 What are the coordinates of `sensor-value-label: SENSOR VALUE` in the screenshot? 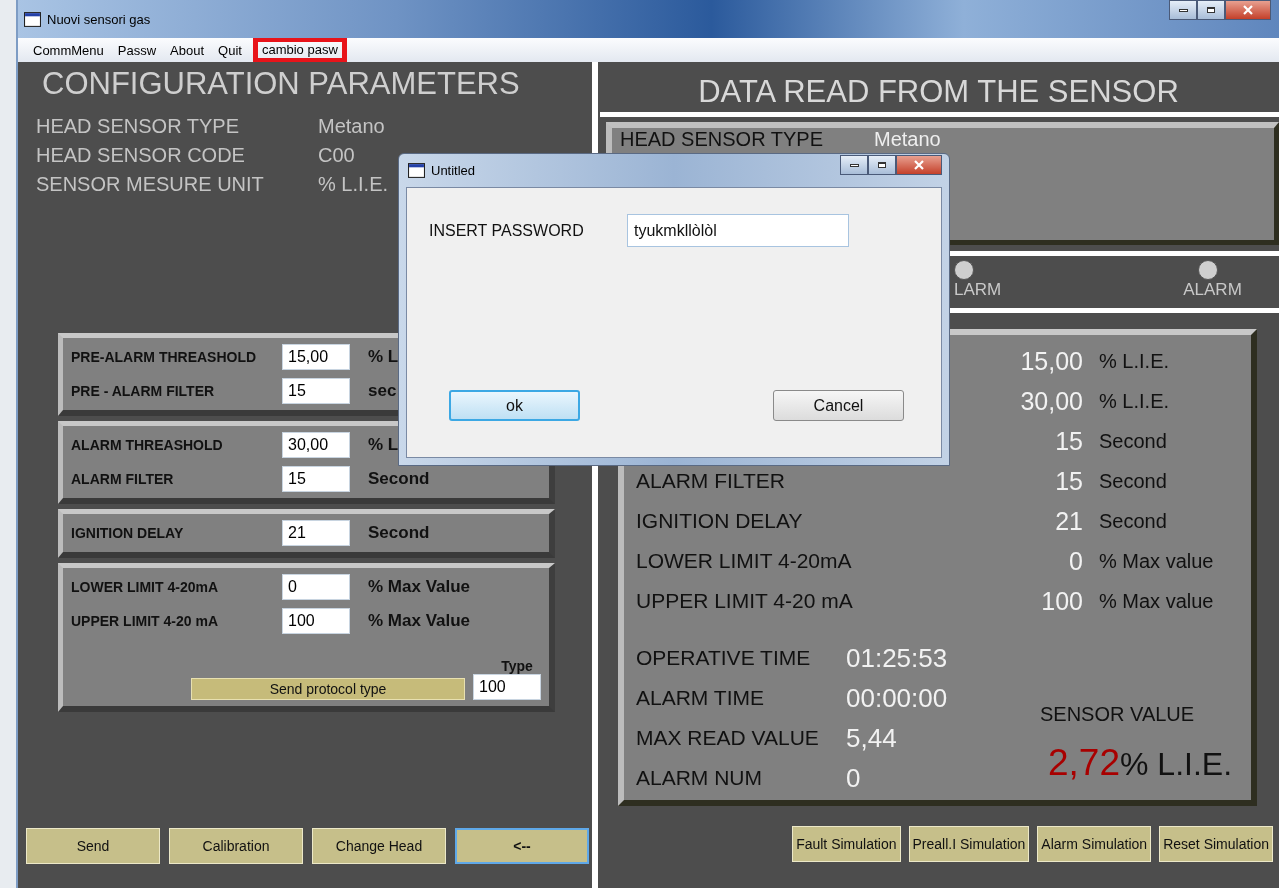 It's located at (1118, 714).